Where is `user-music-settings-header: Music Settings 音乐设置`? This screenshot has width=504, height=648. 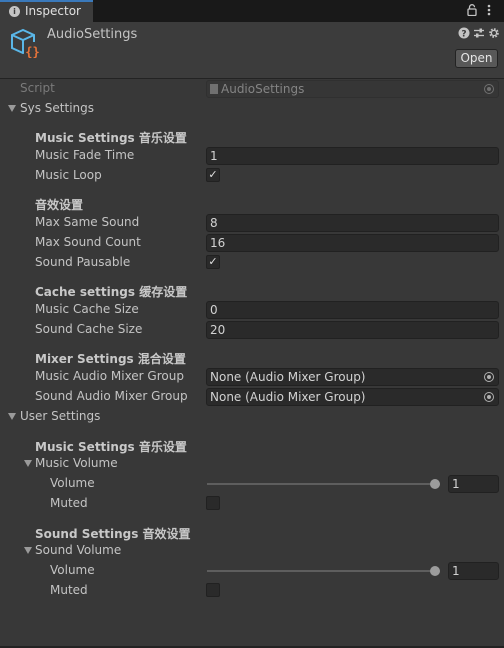
user-music-settings-header: Music Settings 音乐设置 is located at coordinates (252, 446).